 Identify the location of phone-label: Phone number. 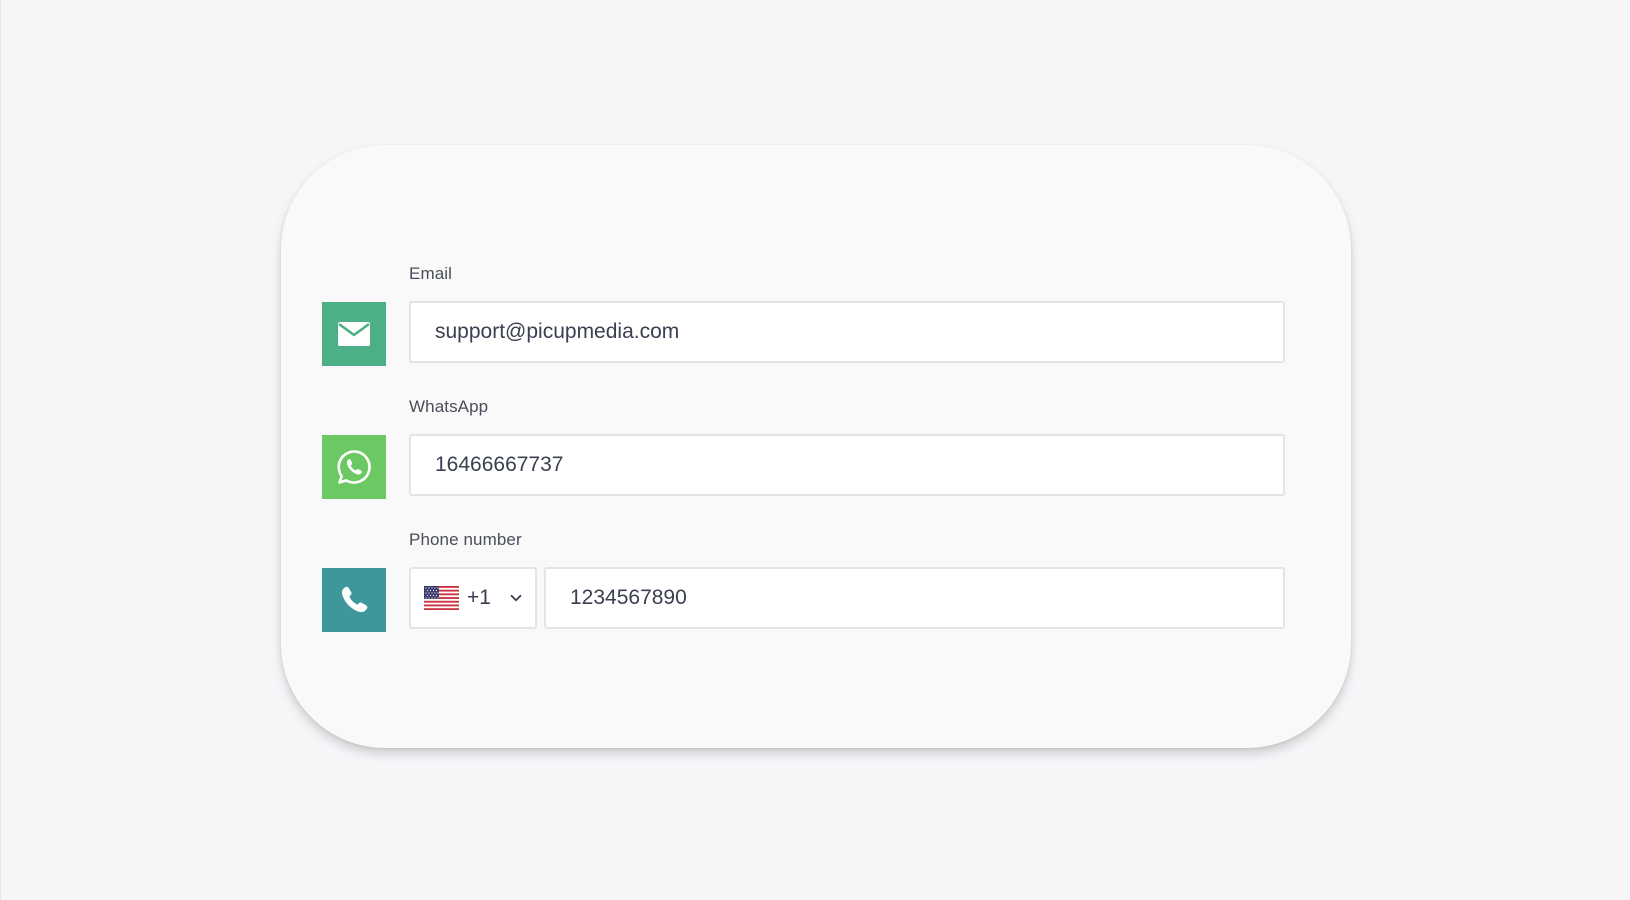
(465, 539).